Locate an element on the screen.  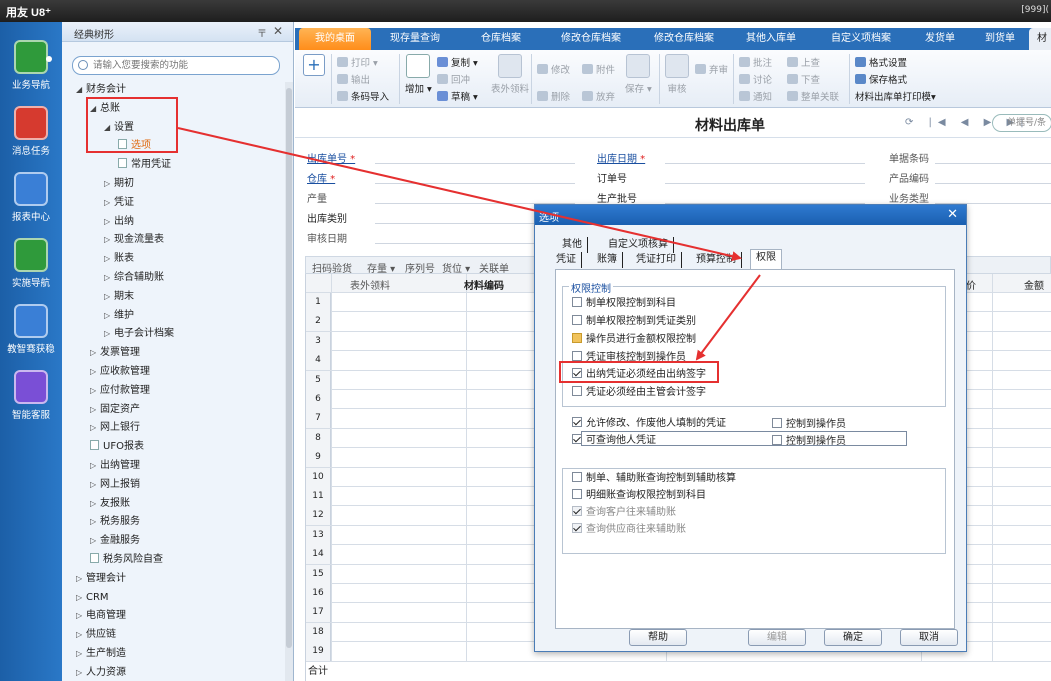
search-box is located at coordinates (176, 65).